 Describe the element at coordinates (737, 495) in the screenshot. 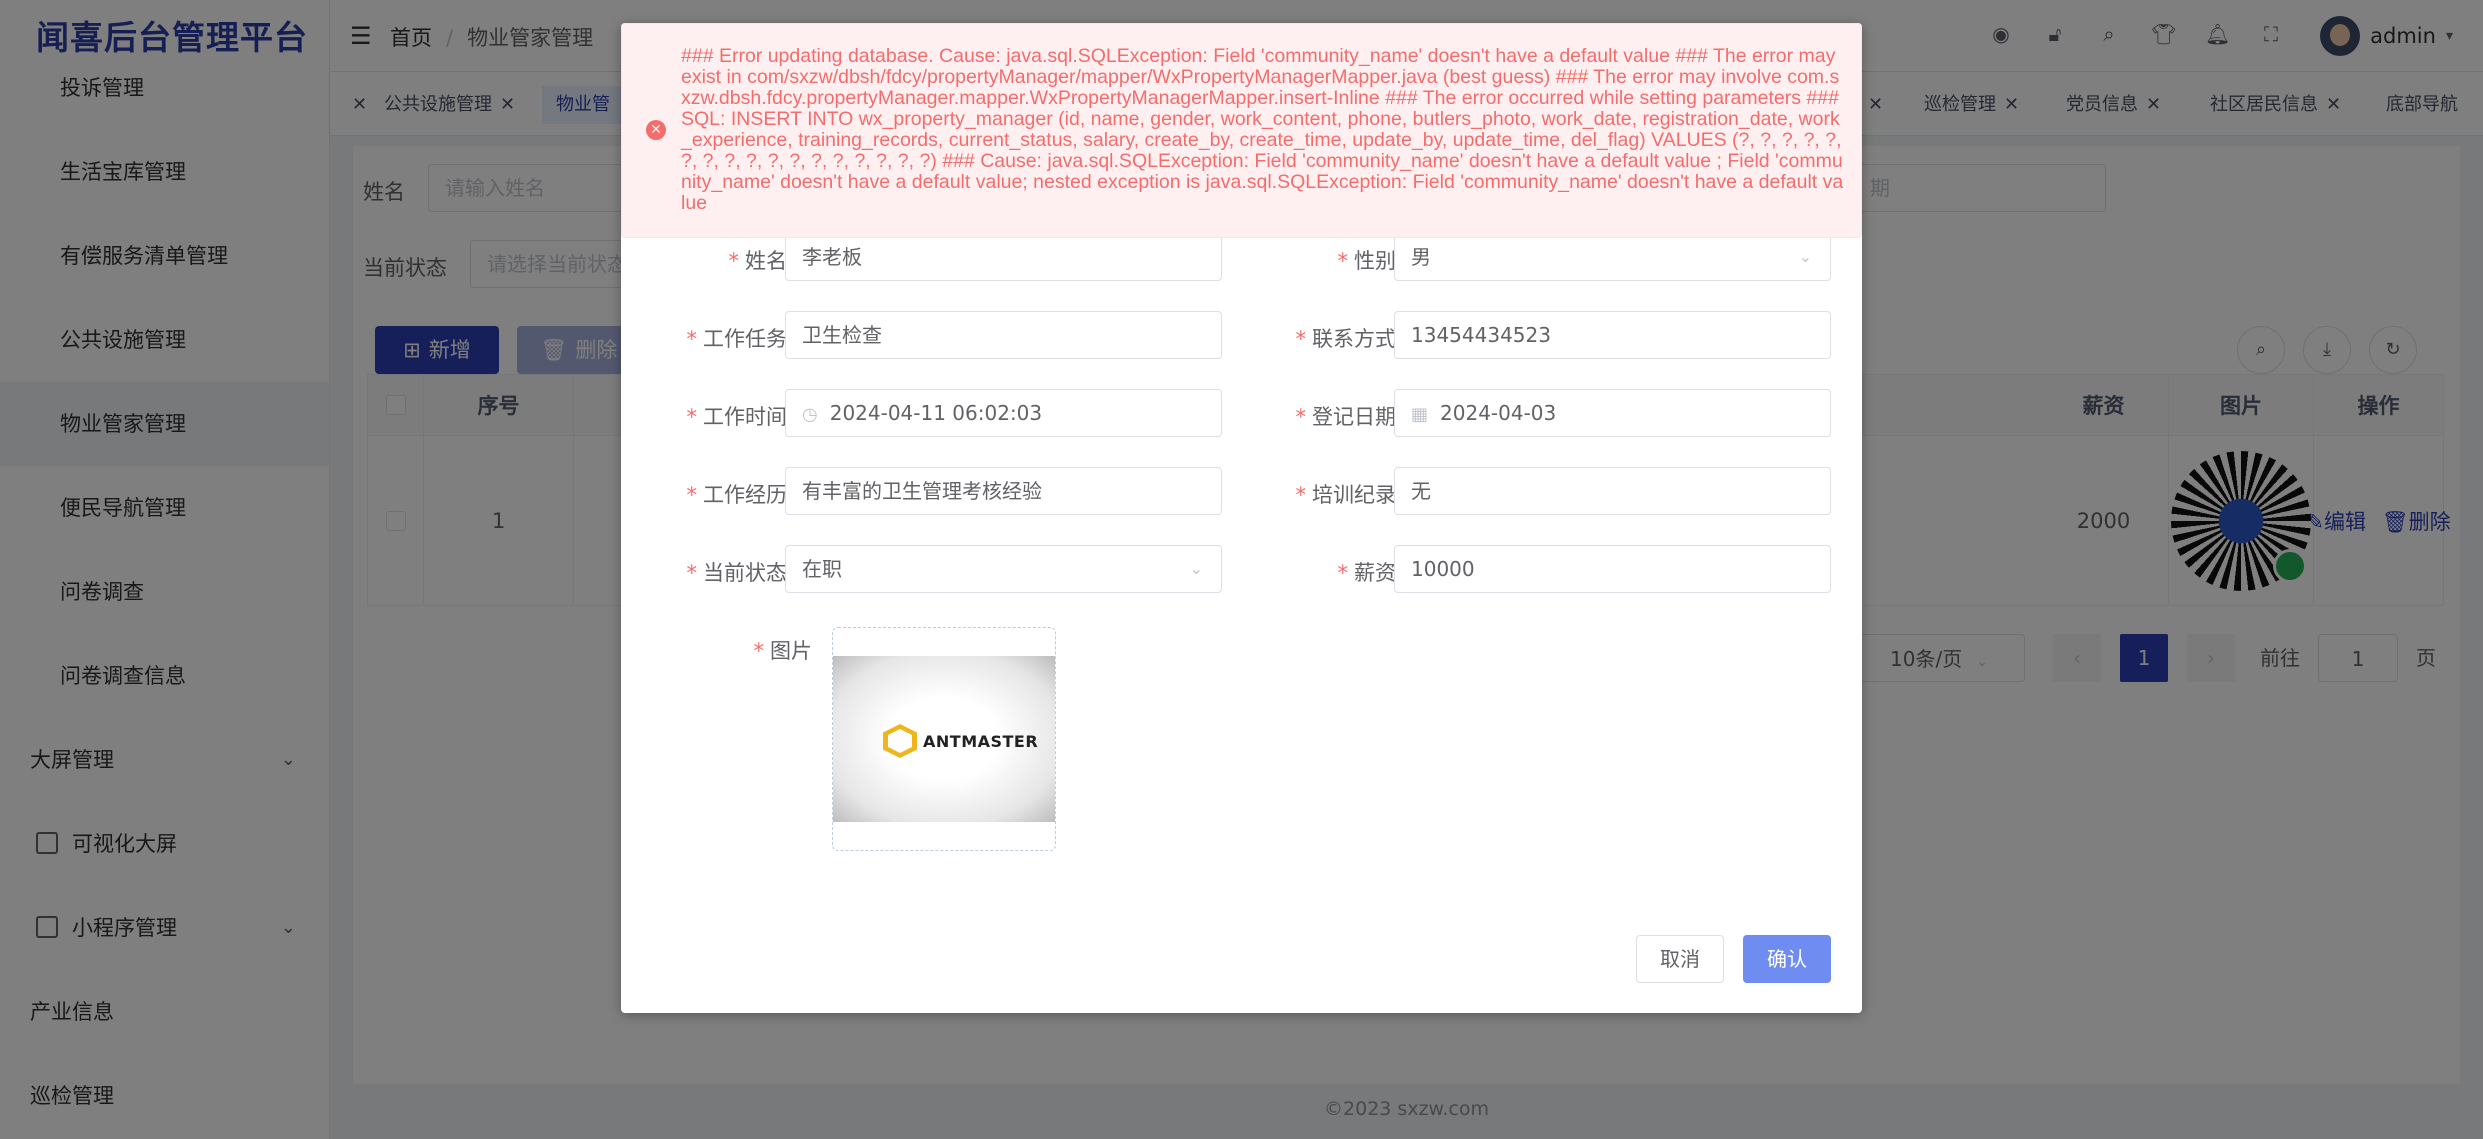

I see `experience-label: * 工作经历` at that location.